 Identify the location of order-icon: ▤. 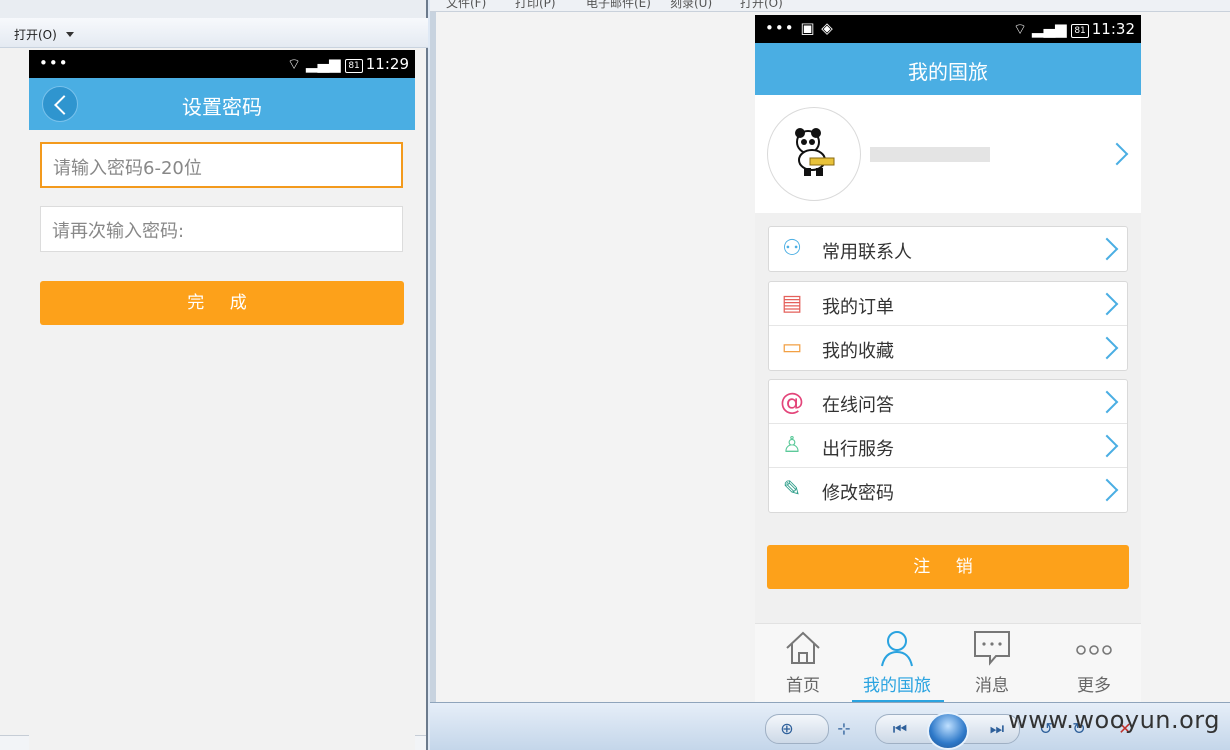
(792, 303).